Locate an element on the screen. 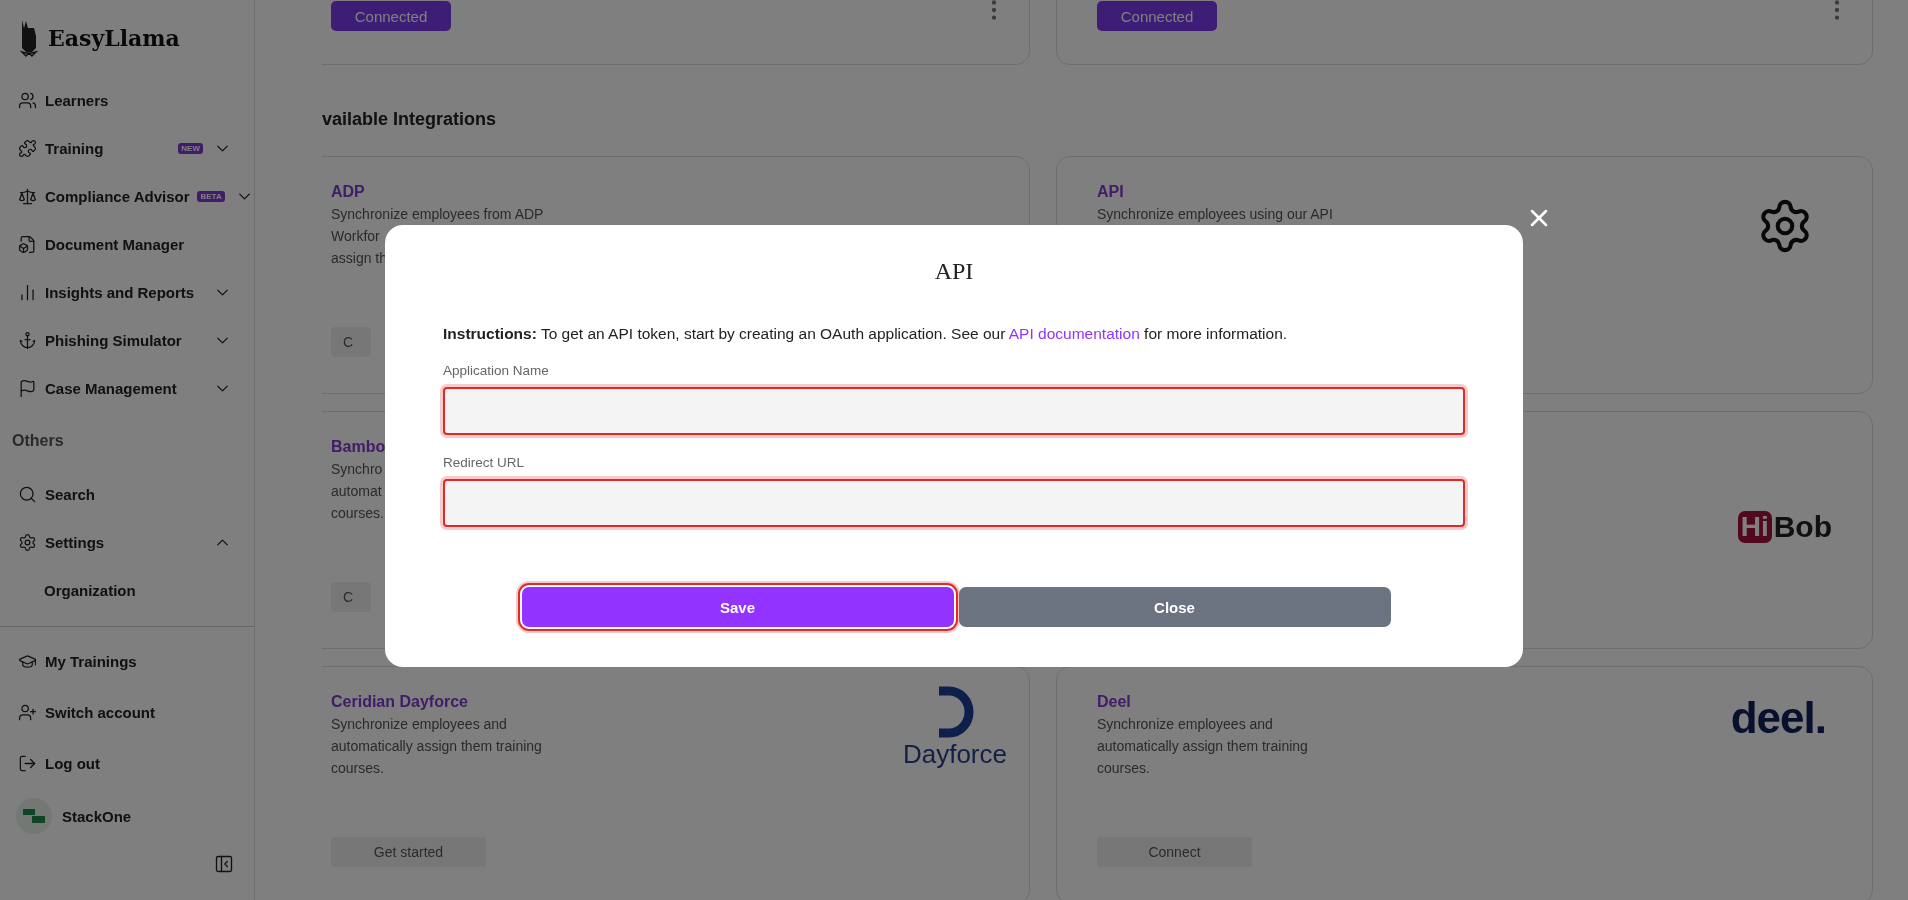 Image resolution: width=1908 pixels, height=900 pixels. settings-icon is located at coordinates (27, 542).